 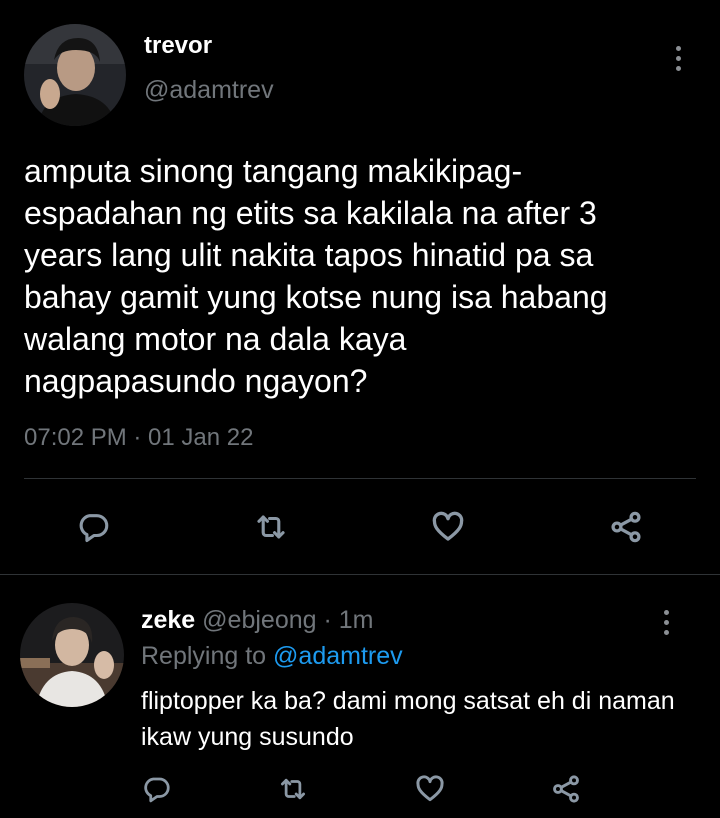 What do you see at coordinates (356, 620) in the screenshot?
I see `reply-time: 1m` at bounding box center [356, 620].